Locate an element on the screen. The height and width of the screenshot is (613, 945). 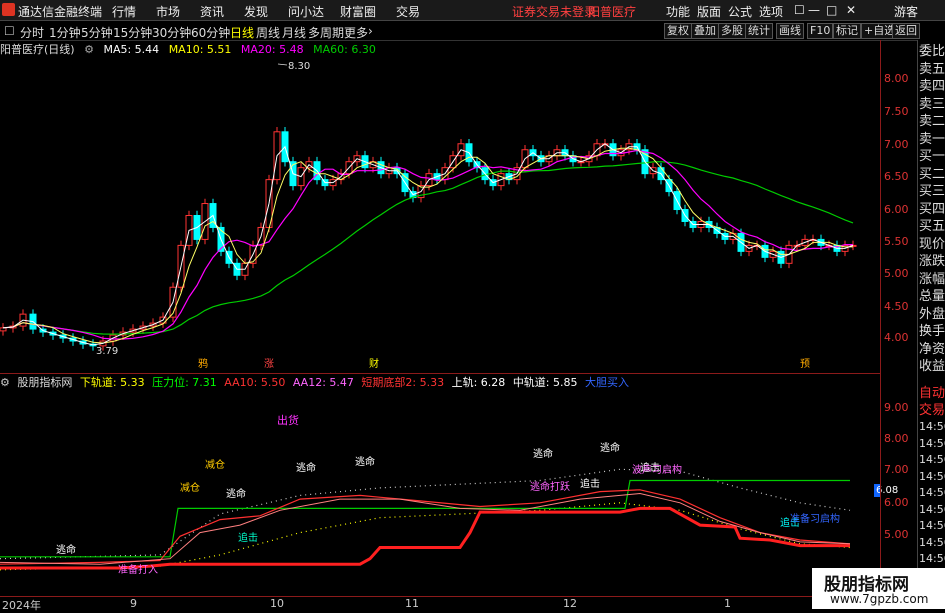
trade-time-1: 交易 is located at coordinates (932, 411).